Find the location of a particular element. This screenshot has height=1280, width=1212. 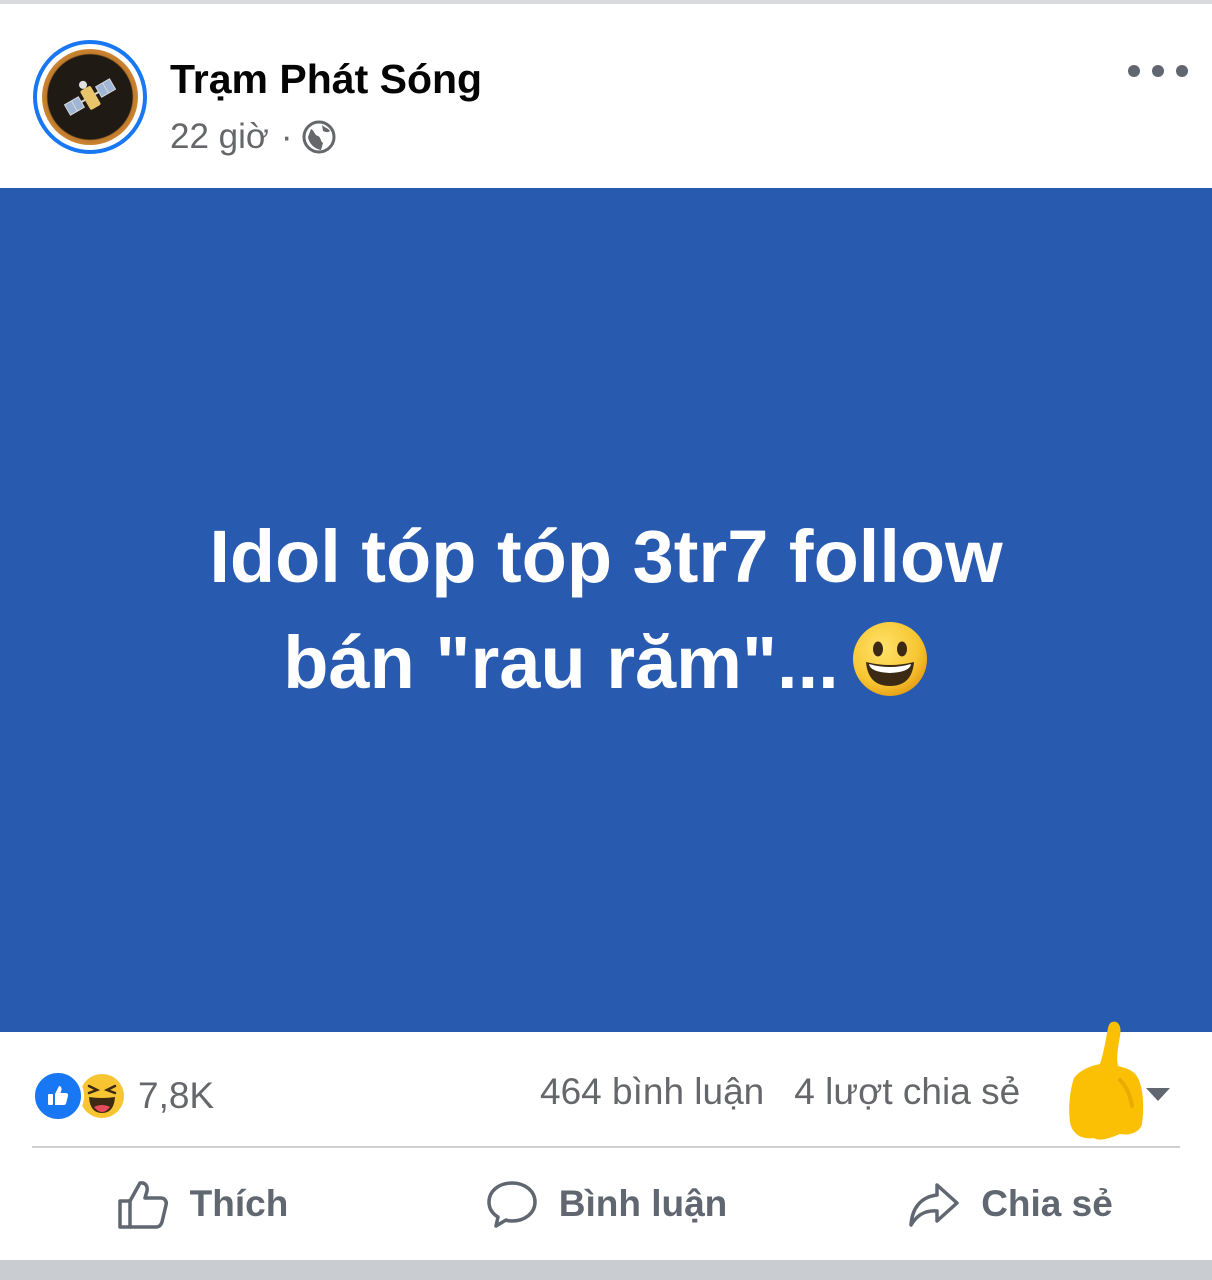

more-icon is located at coordinates (1158, 71).